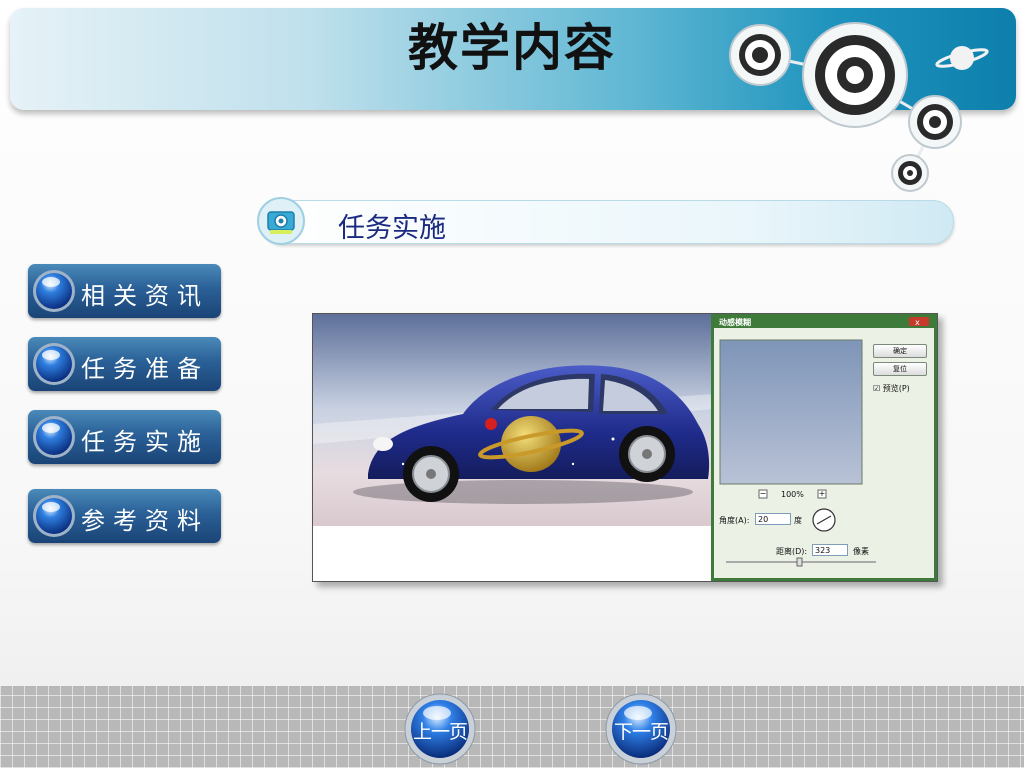 The height and width of the screenshot is (768, 1024). I want to click on menu-button-task-implementation: 任务实施, so click(124, 437).